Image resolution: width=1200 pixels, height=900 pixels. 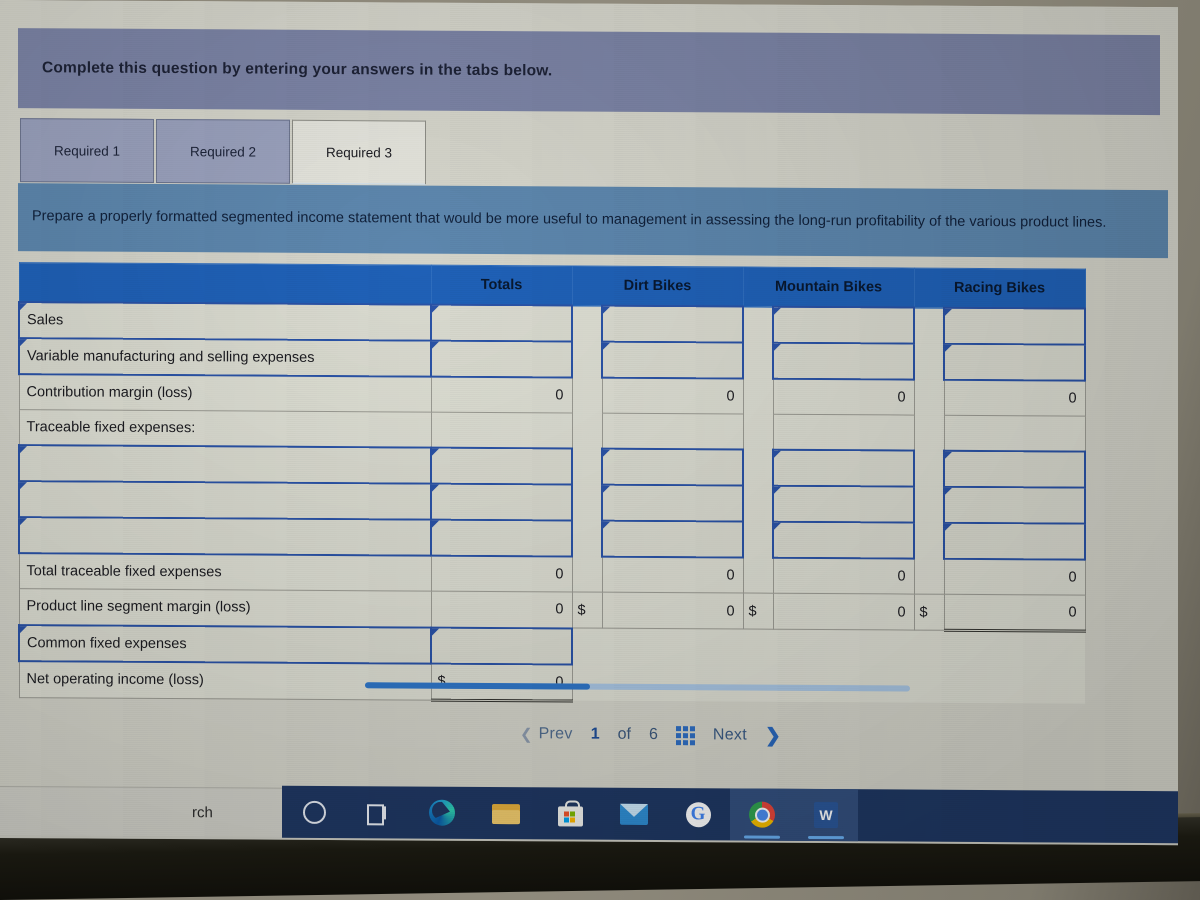 I want to click on taskbar-edge-button, so click(x=442, y=813).